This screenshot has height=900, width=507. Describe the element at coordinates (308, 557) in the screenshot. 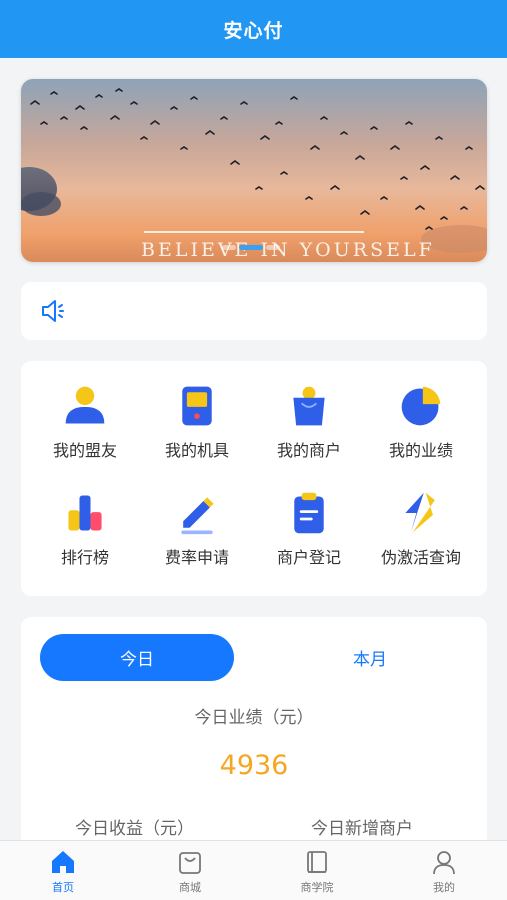

I see `menu-item-label: 商户登记` at that location.